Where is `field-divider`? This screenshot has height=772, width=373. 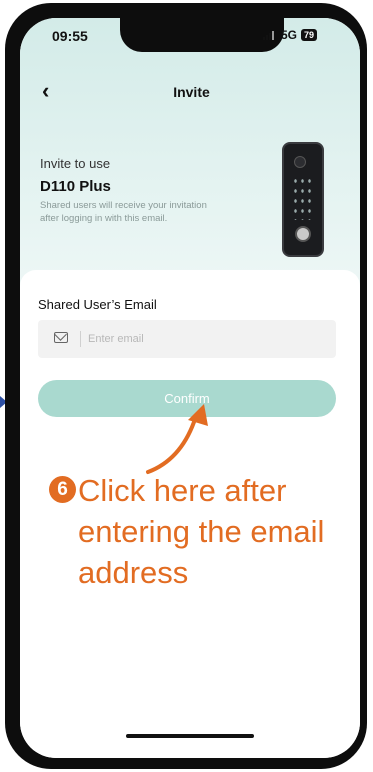 field-divider is located at coordinates (80, 339).